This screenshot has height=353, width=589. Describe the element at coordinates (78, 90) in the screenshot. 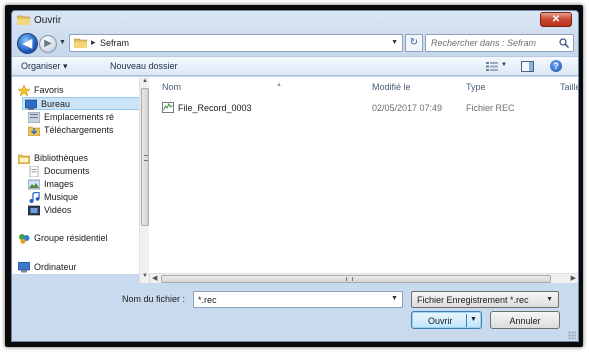

I see `sidebar-group-favorites: Favoris` at that location.